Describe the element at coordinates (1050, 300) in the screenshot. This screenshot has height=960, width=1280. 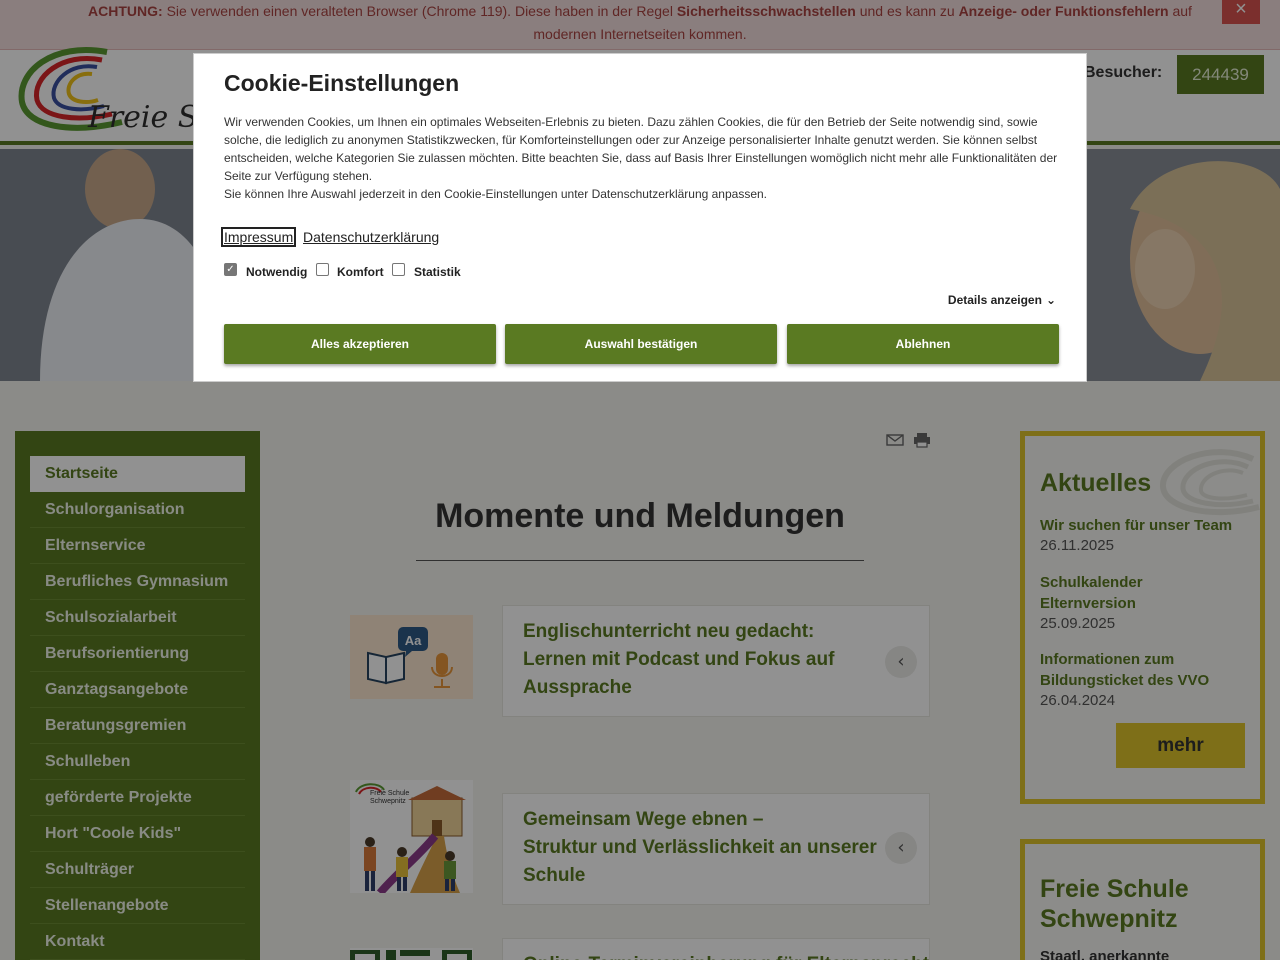
I see `chevron-down-icon: ⌄` at that location.